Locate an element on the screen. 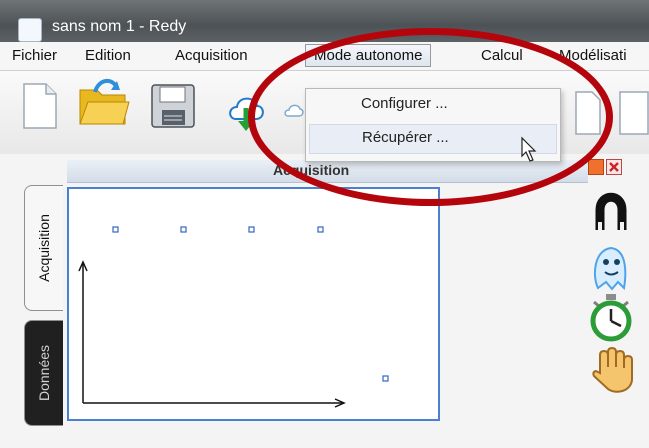 This screenshot has height=448, width=649. tab-donnees: Données is located at coordinates (43, 373).